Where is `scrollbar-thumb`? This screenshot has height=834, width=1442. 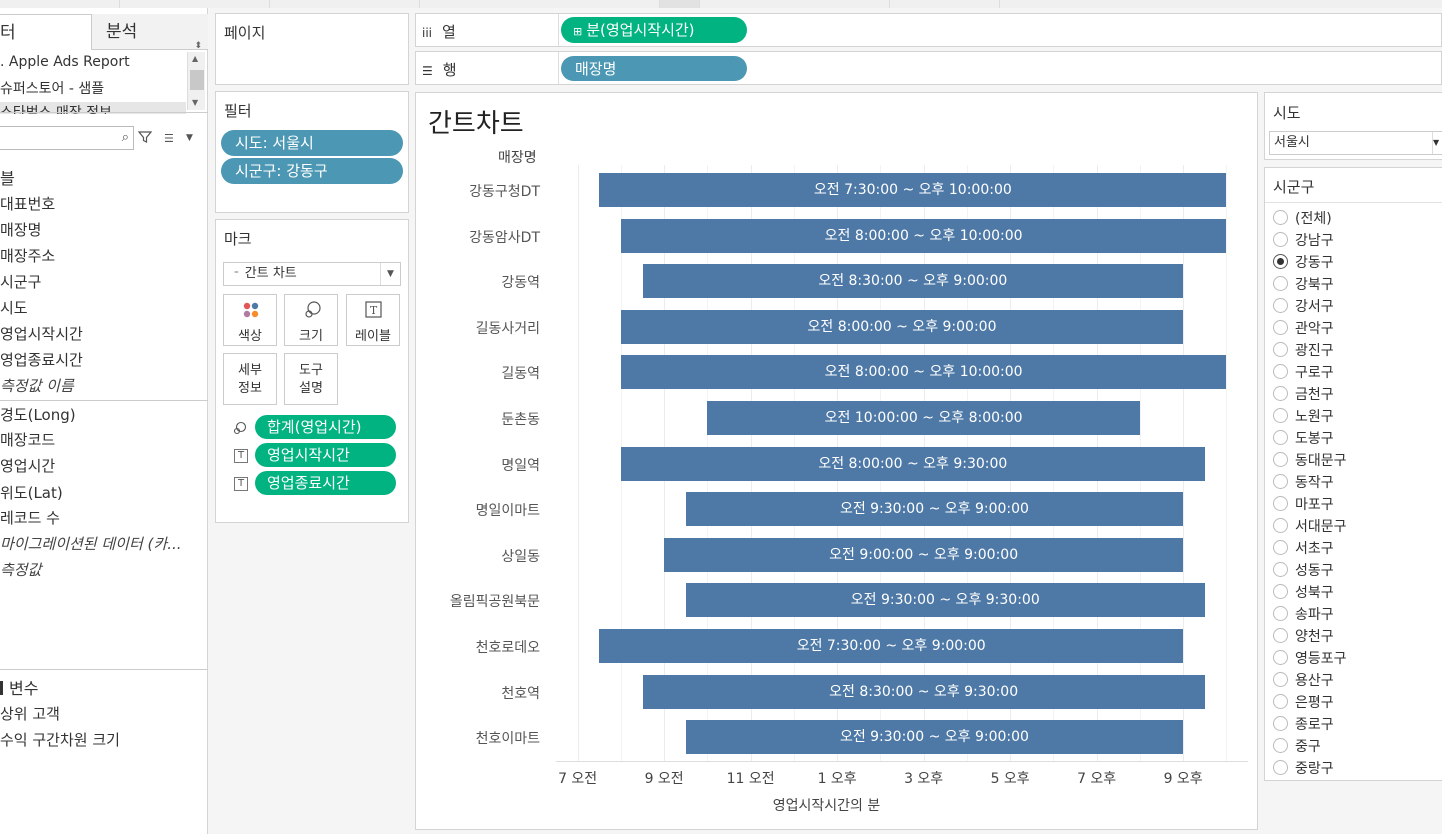
scrollbar-thumb is located at coordinates (197, 80).